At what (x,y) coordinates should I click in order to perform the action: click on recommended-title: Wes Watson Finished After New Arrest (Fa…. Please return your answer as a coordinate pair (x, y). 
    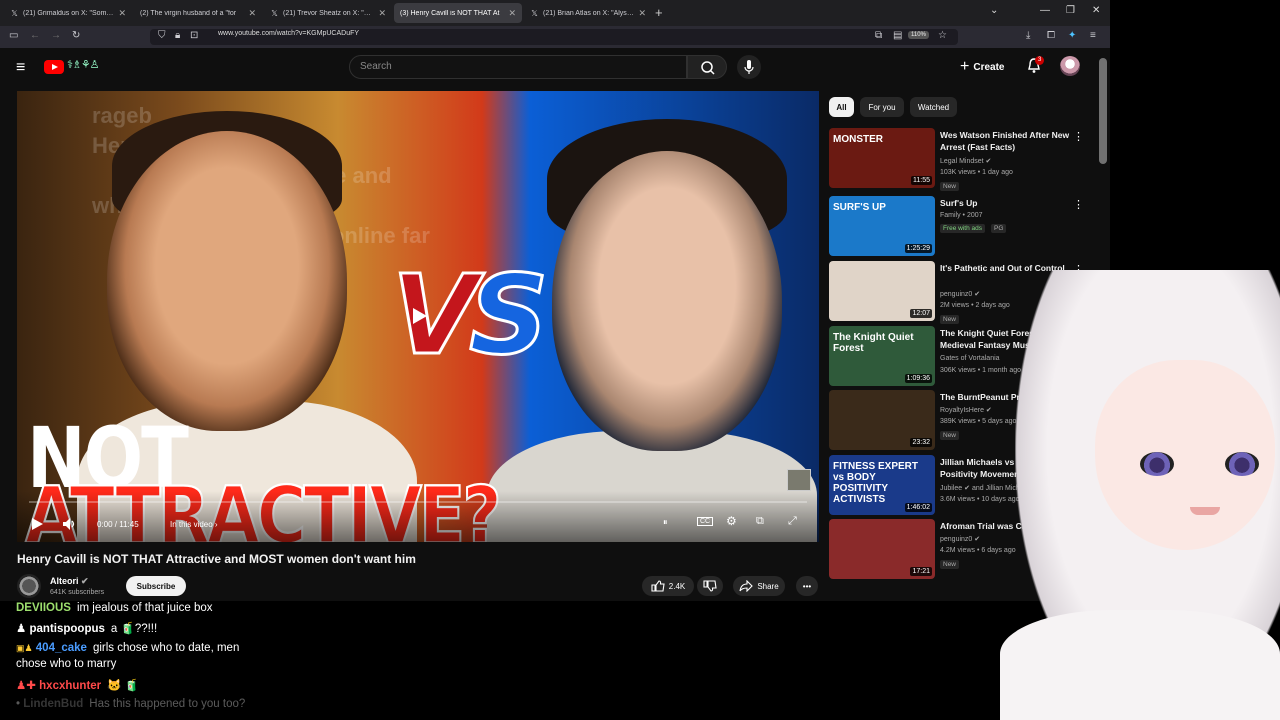
    Looking at the image, I should click on (1005, 141).